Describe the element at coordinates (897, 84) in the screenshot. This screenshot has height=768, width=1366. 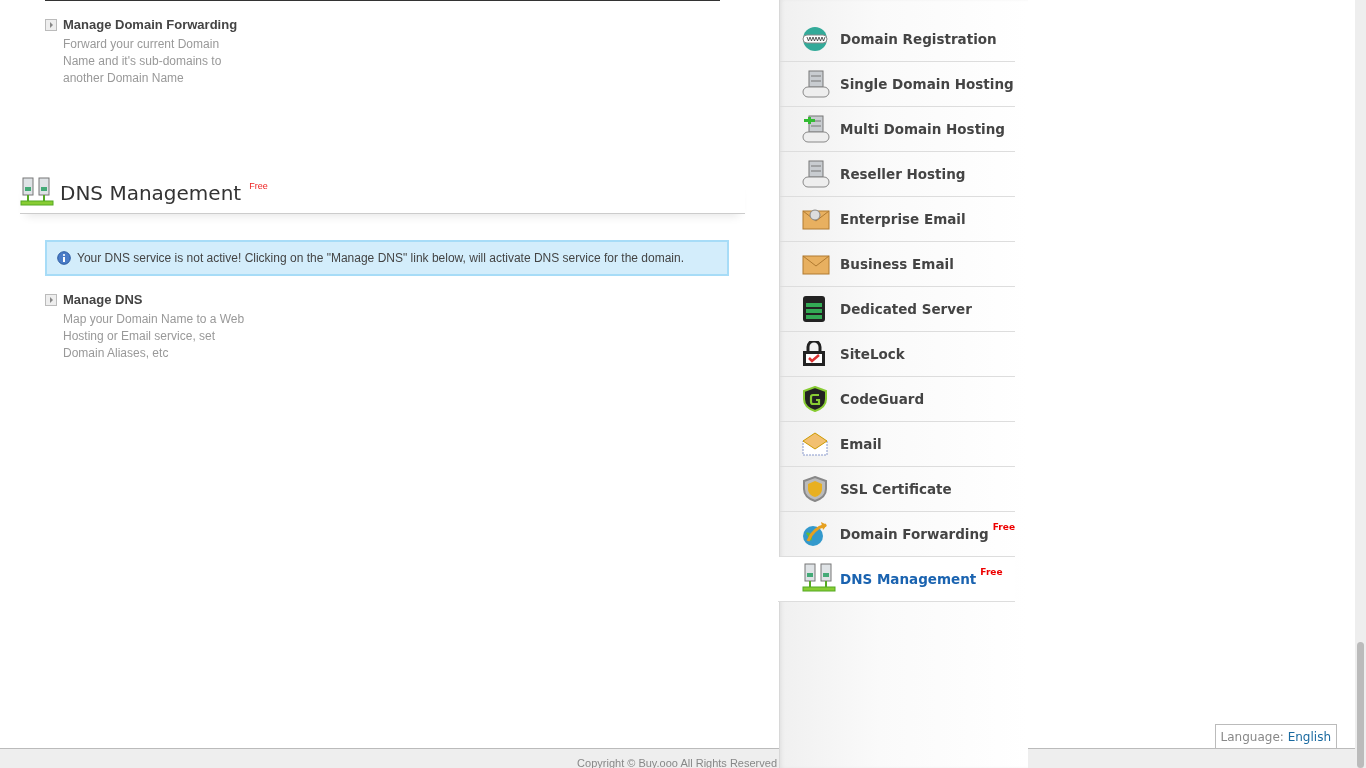
I see `sidebar-item: Single Domain Hosting` at that location.